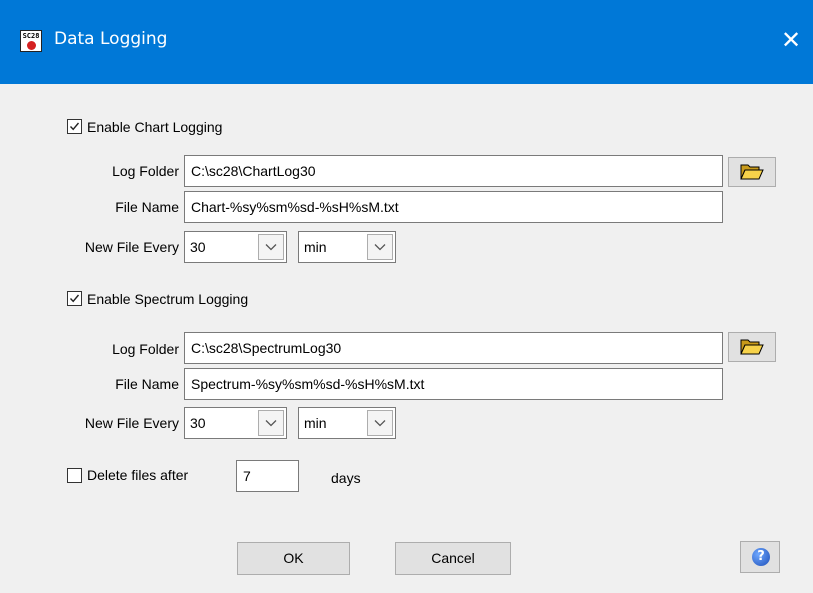 The image size is (813, 593). What do you see at coordinates (267, 476) in the screenshot?
I see `delete-days-input: 7` at bounding box center [267, 476].